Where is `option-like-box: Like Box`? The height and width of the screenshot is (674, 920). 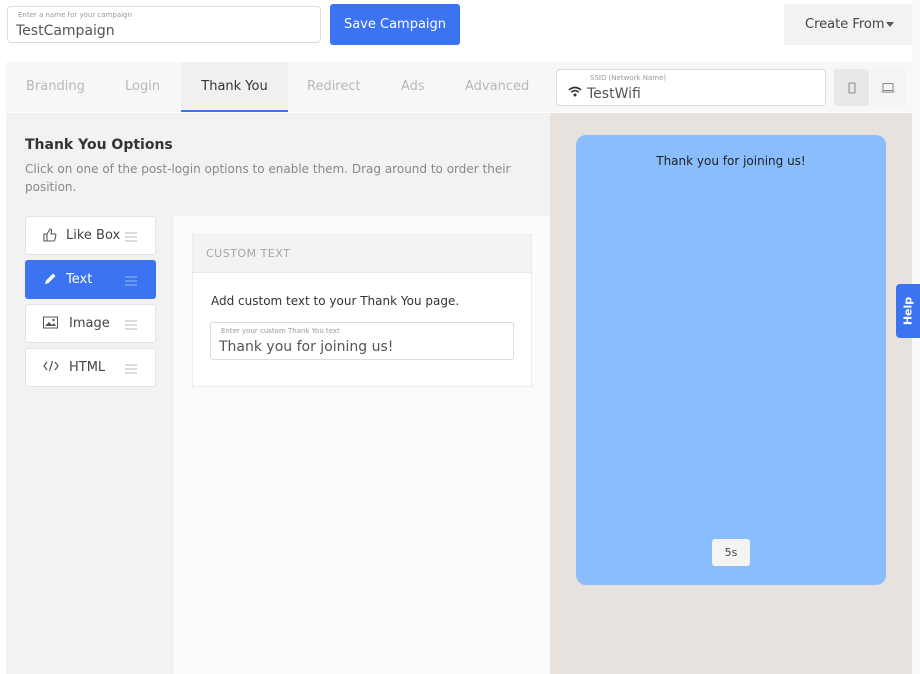
option-like-box: Like Box is located at coordinates (90, 235).